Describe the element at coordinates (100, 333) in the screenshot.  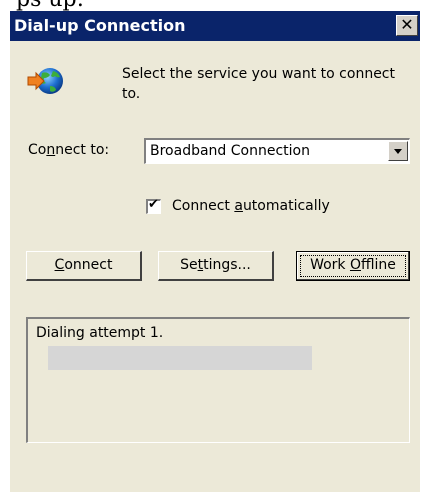
I see `status-line: Dialing attempt 1.` at that location.